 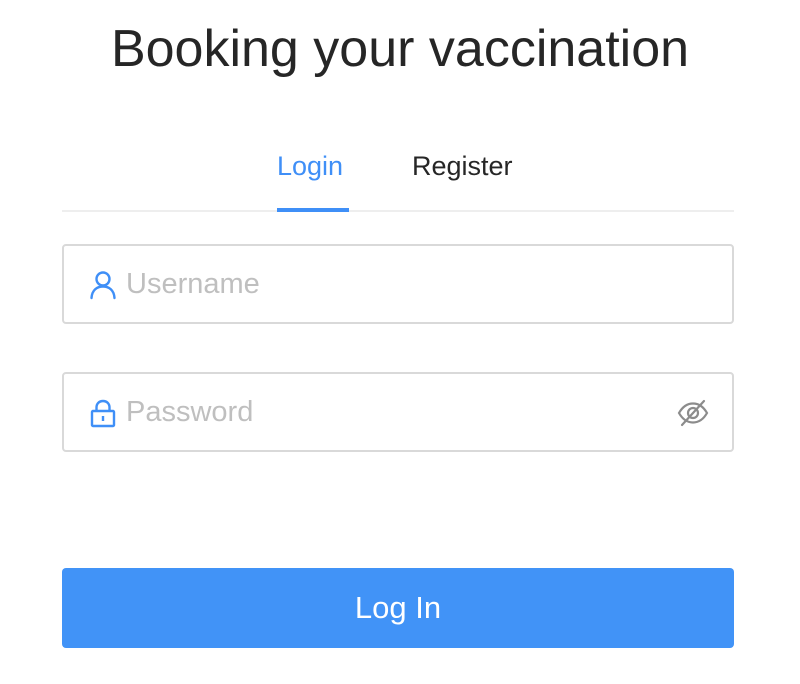 I want to click on password-input, so click(x=396, y=412).